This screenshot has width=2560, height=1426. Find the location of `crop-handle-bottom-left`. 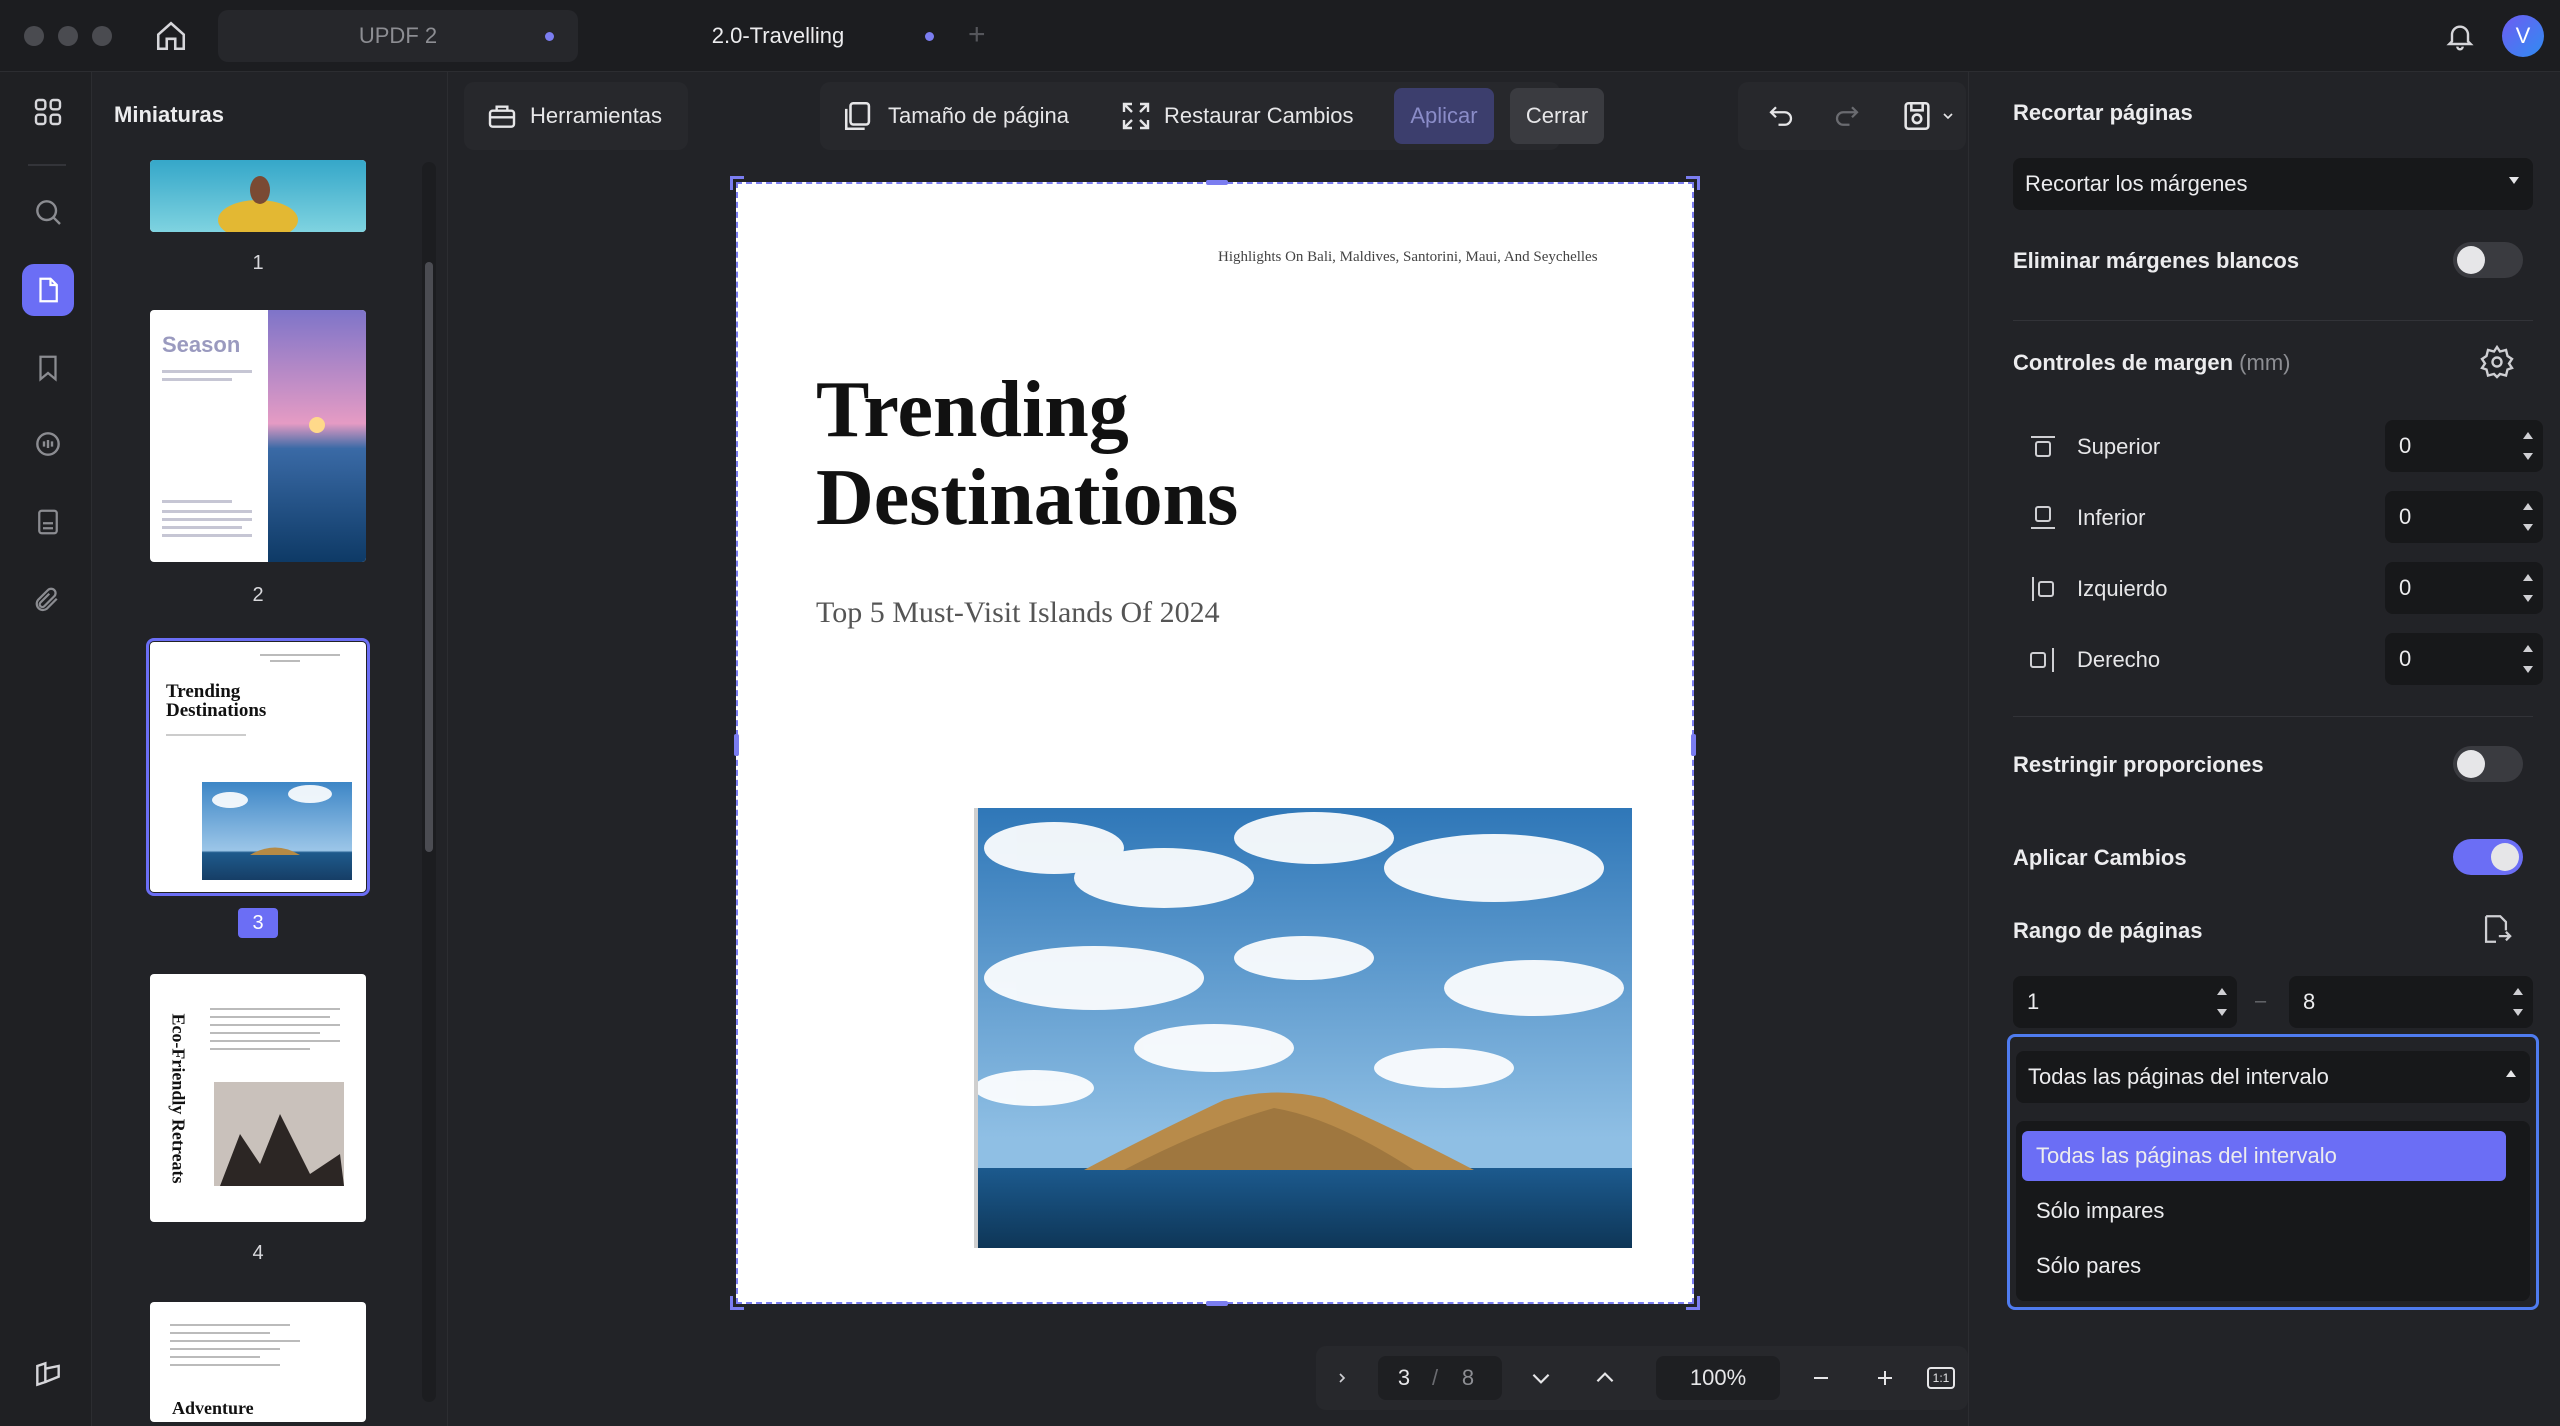

crop-handle-bottom-left is located at coordinates (737, 1303).